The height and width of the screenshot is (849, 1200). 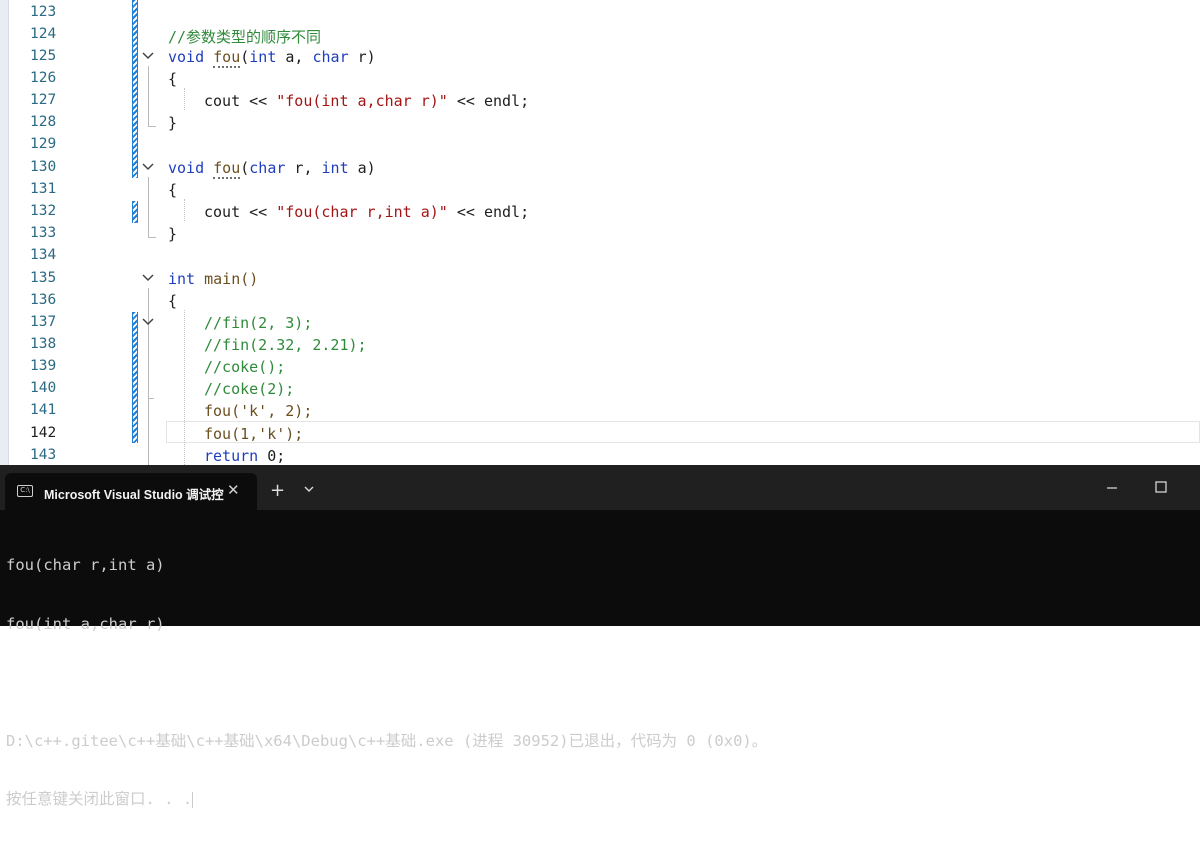 What do you see at coordinates (272, 58) in the screenshot?
I see `code-text: void fou(int a, char r)` at bounding box center [272, 58].